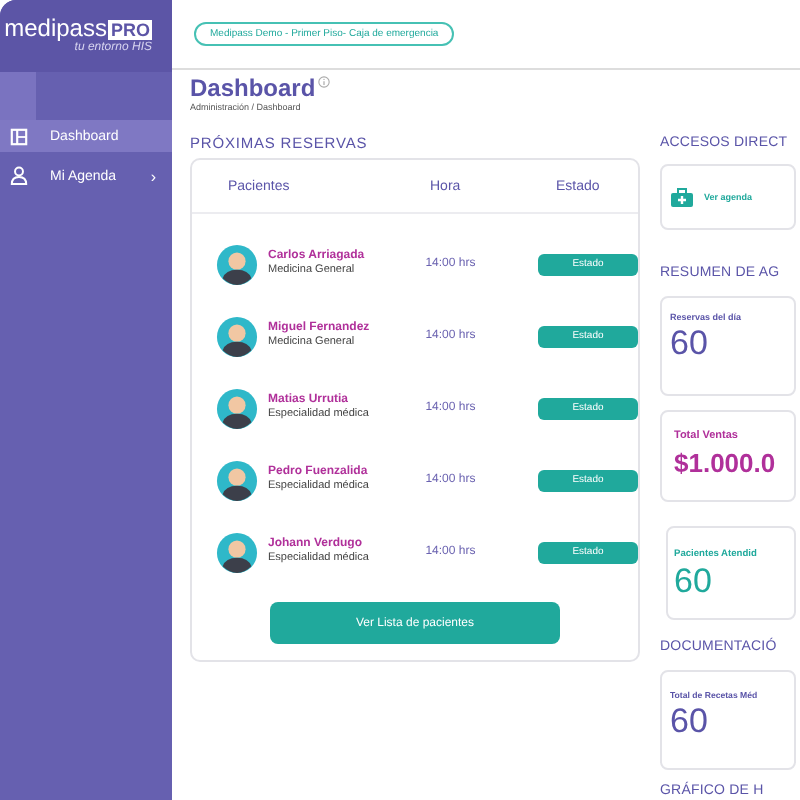 Image resolution: width=800 pixels, height=800 pixels. Describe the element at coordinates (19, 136) in the screenshot. I see `layout-icon` at that location.